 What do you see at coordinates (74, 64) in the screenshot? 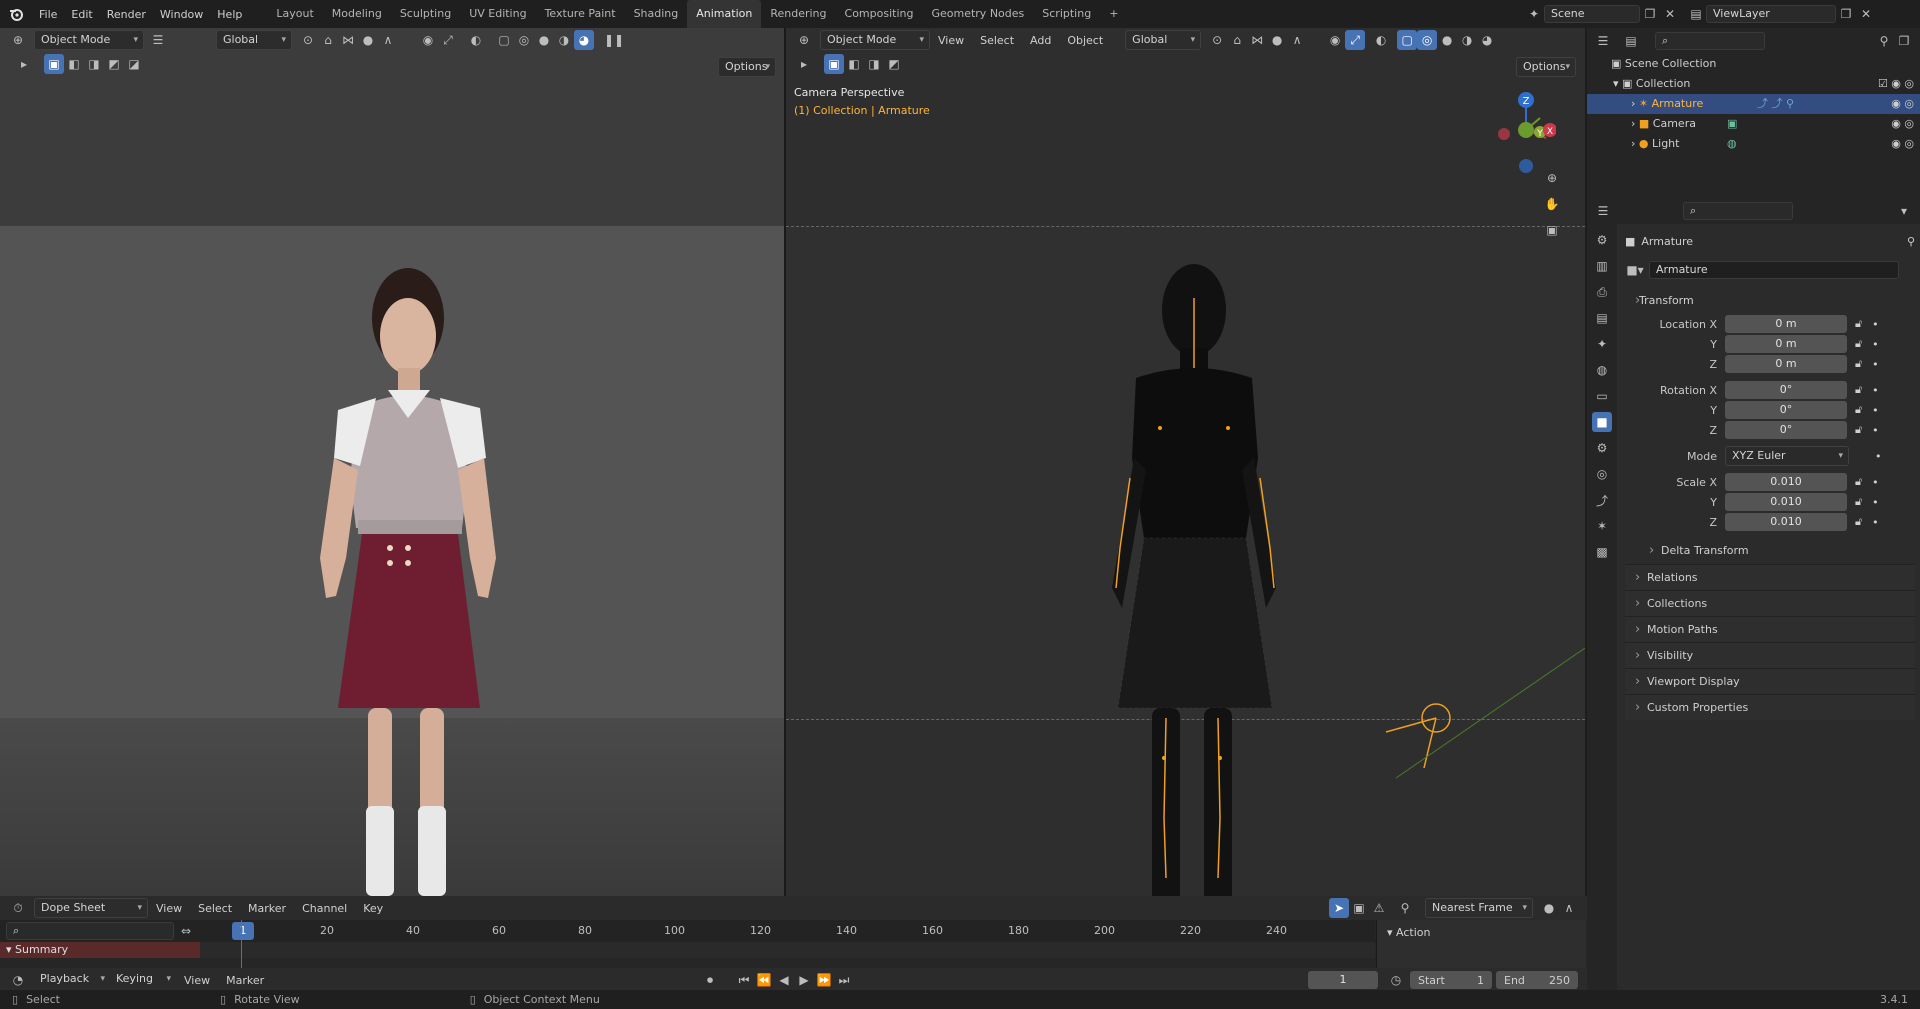
I see `select-extend-icon: ◧` at bounding box center [74, 64].